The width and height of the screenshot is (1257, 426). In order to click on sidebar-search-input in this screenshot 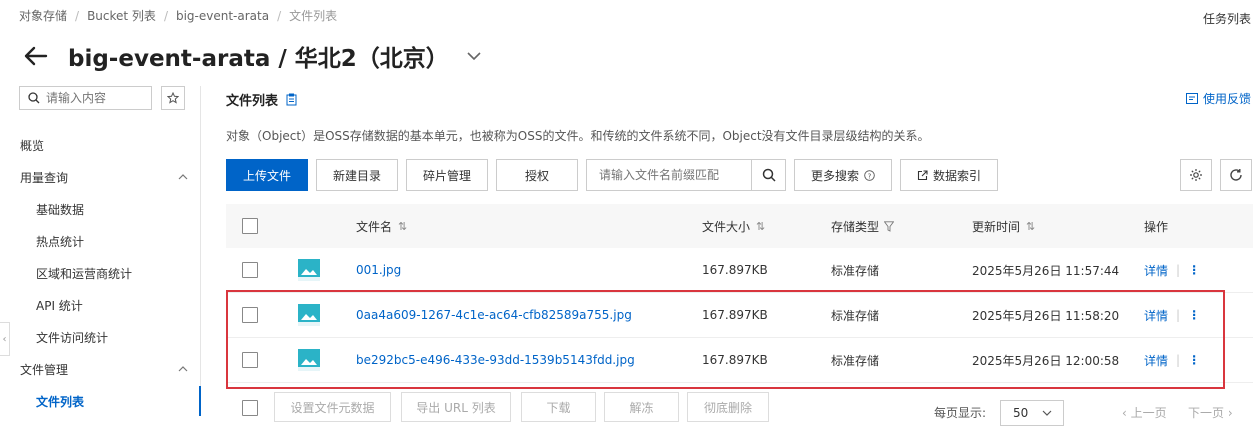, I will do `click(91, 98)`.